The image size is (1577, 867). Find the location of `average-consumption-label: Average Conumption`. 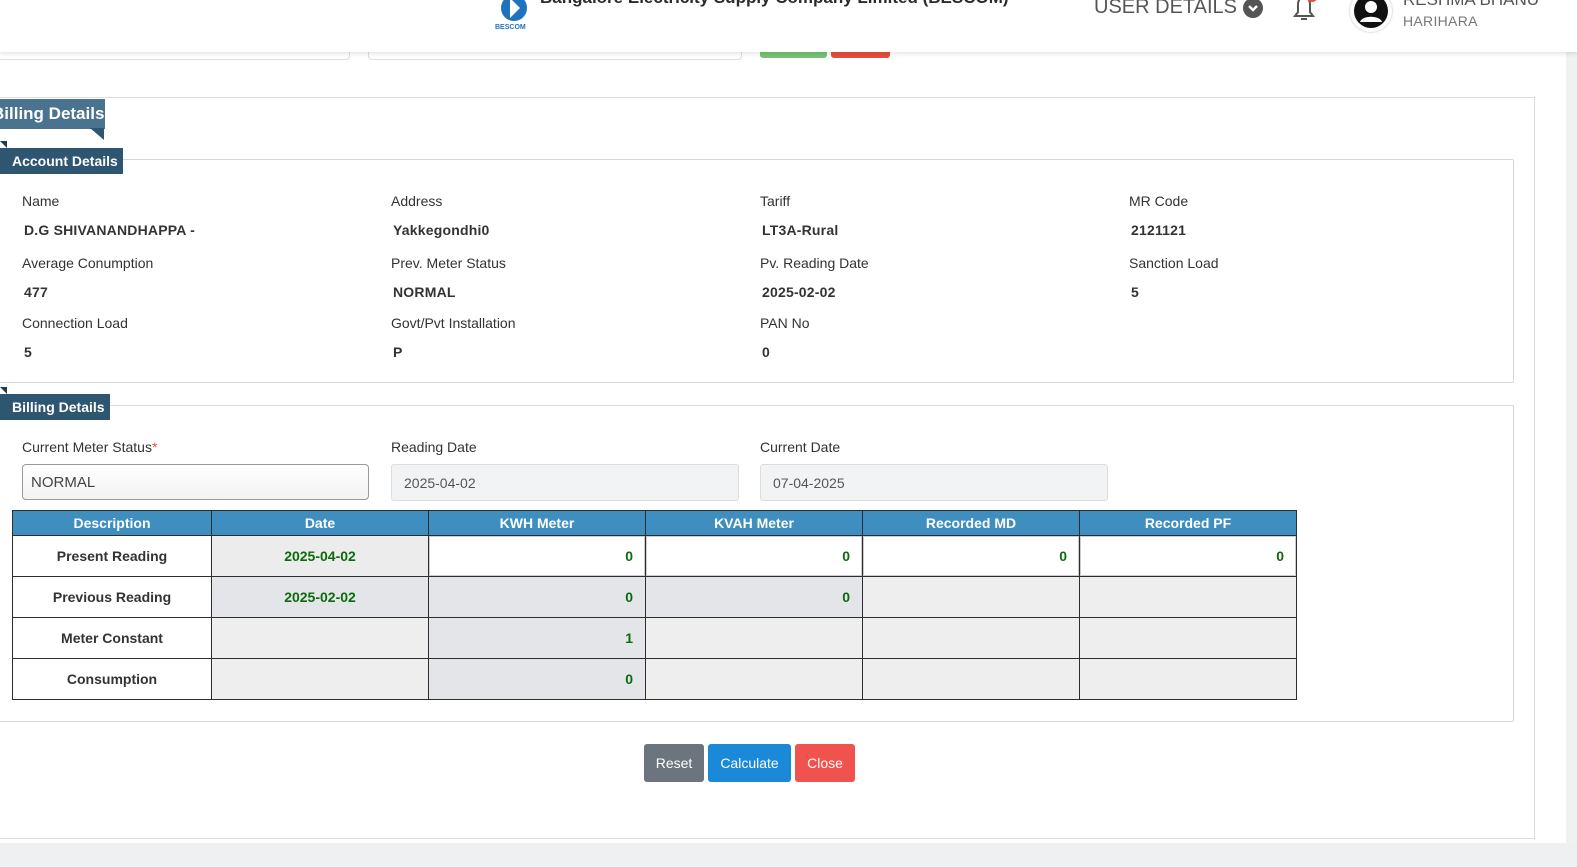

average-consumption-label: Average Conumption is located at coordinates (88, 263).